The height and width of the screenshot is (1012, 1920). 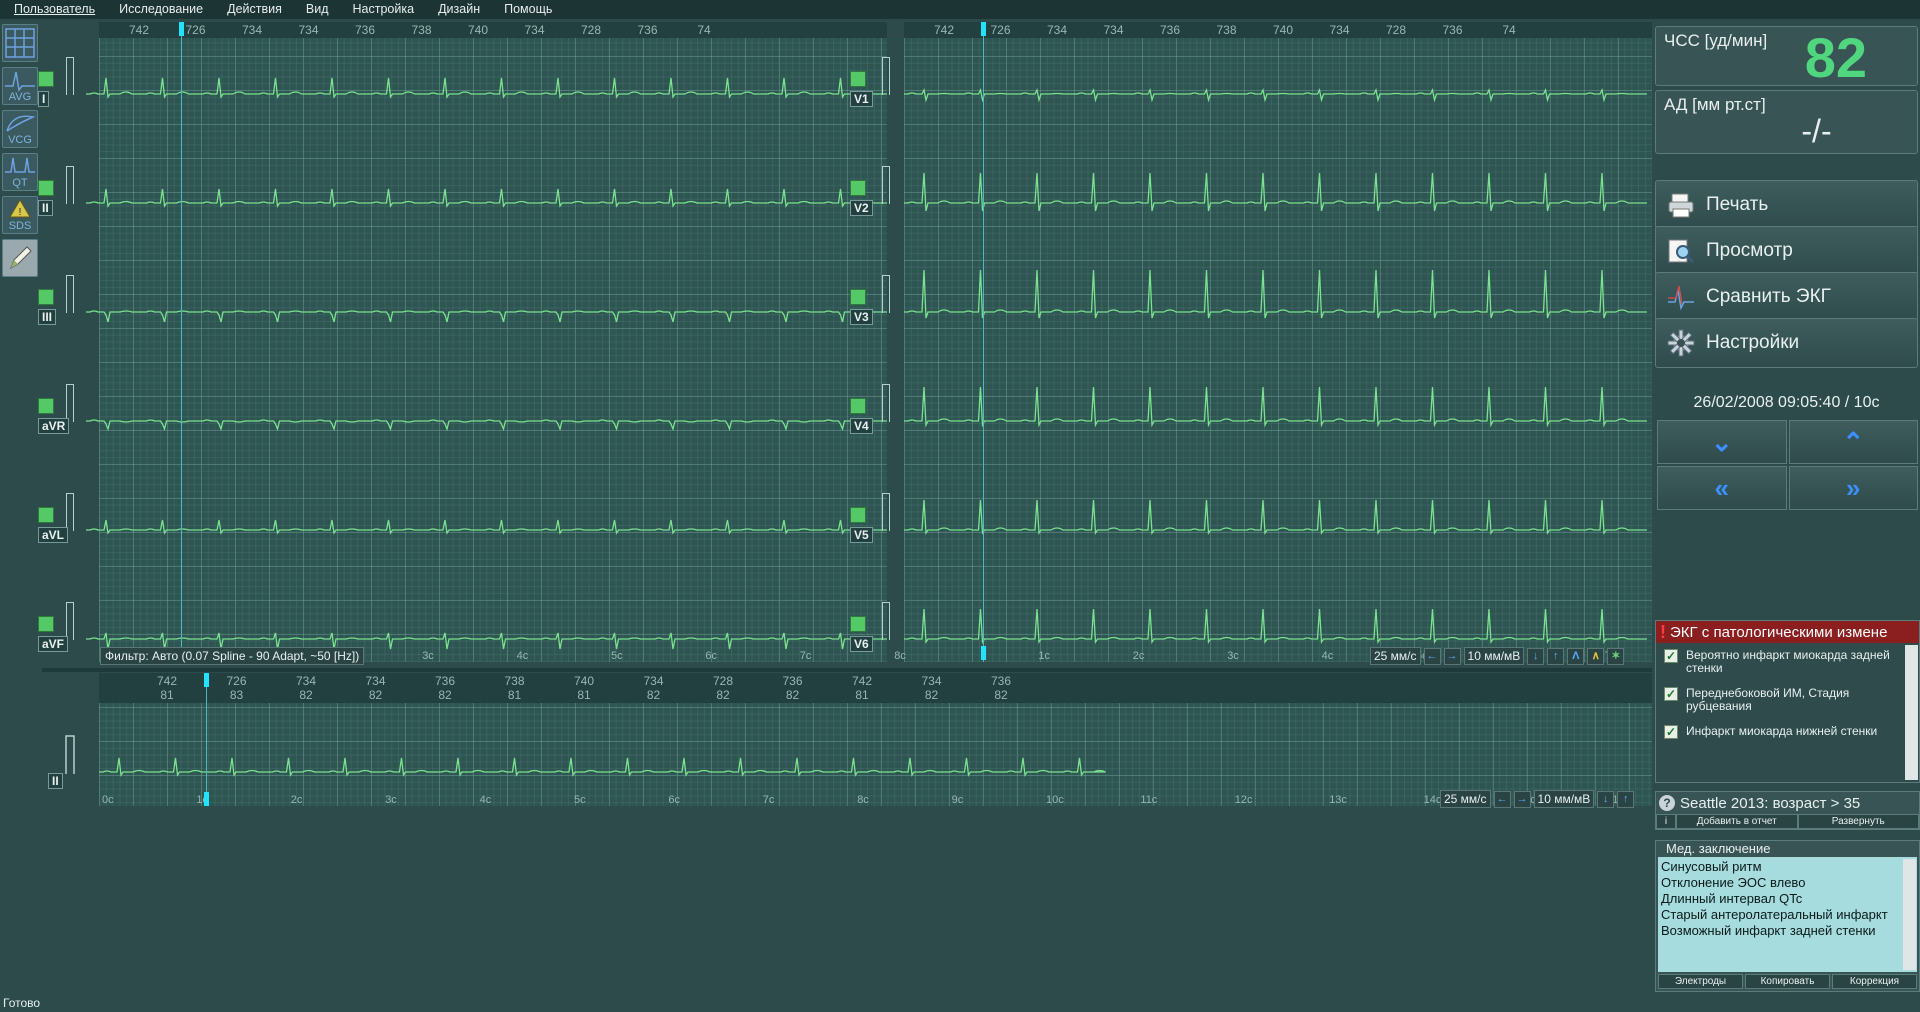 I want to click on settings-button: Настройки, so click(x=1786, y=343).